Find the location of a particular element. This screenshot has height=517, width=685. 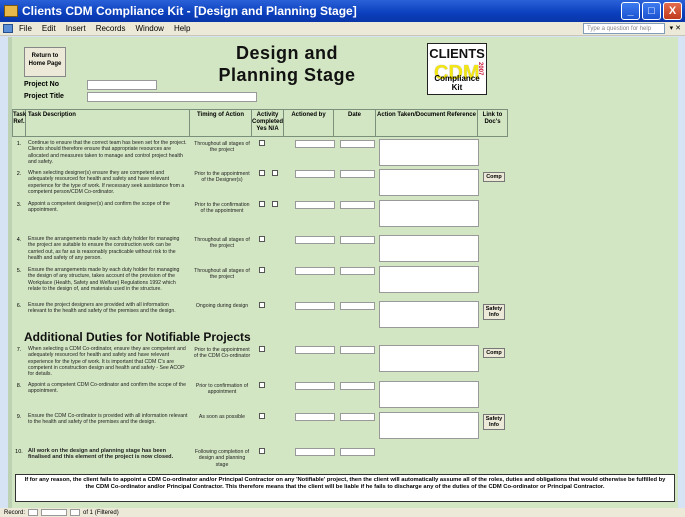

row-6-yes-checkbox is located at coordinates (262, 305).